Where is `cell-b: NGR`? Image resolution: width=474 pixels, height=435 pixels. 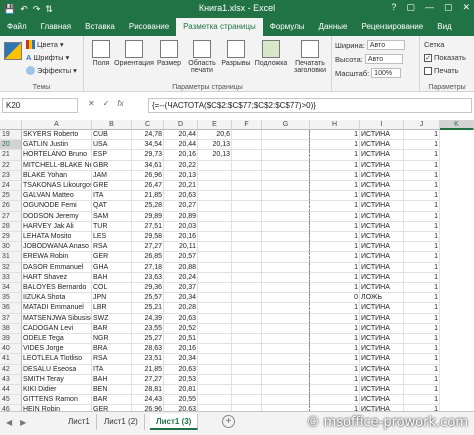
cell-b: NGR is located at coordinates (112, 339).